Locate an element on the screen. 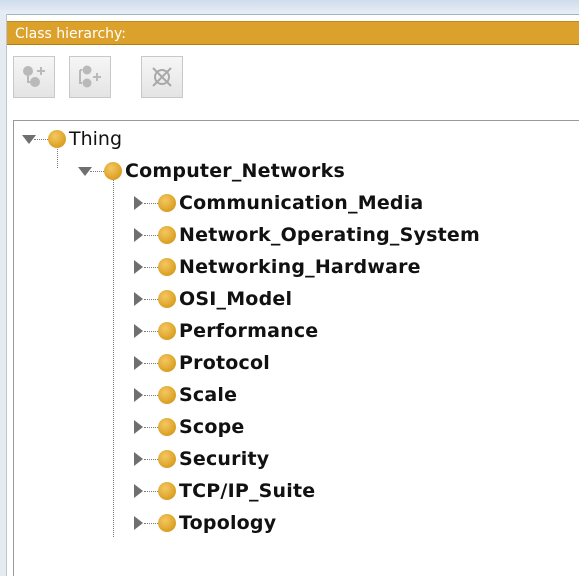  tree-node-label: OSI_Model is located at coordinates (236, 299).